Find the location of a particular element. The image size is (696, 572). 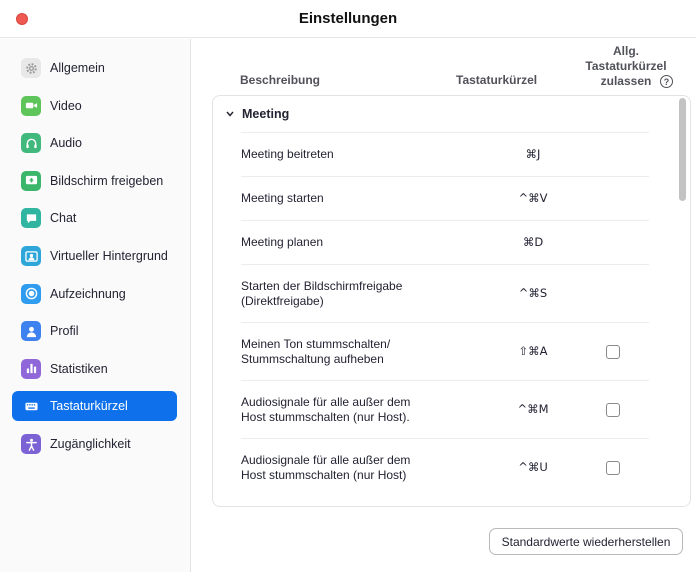

sidebar-item-label: Bildschirm freigeben is located at coordinates (107, 180).